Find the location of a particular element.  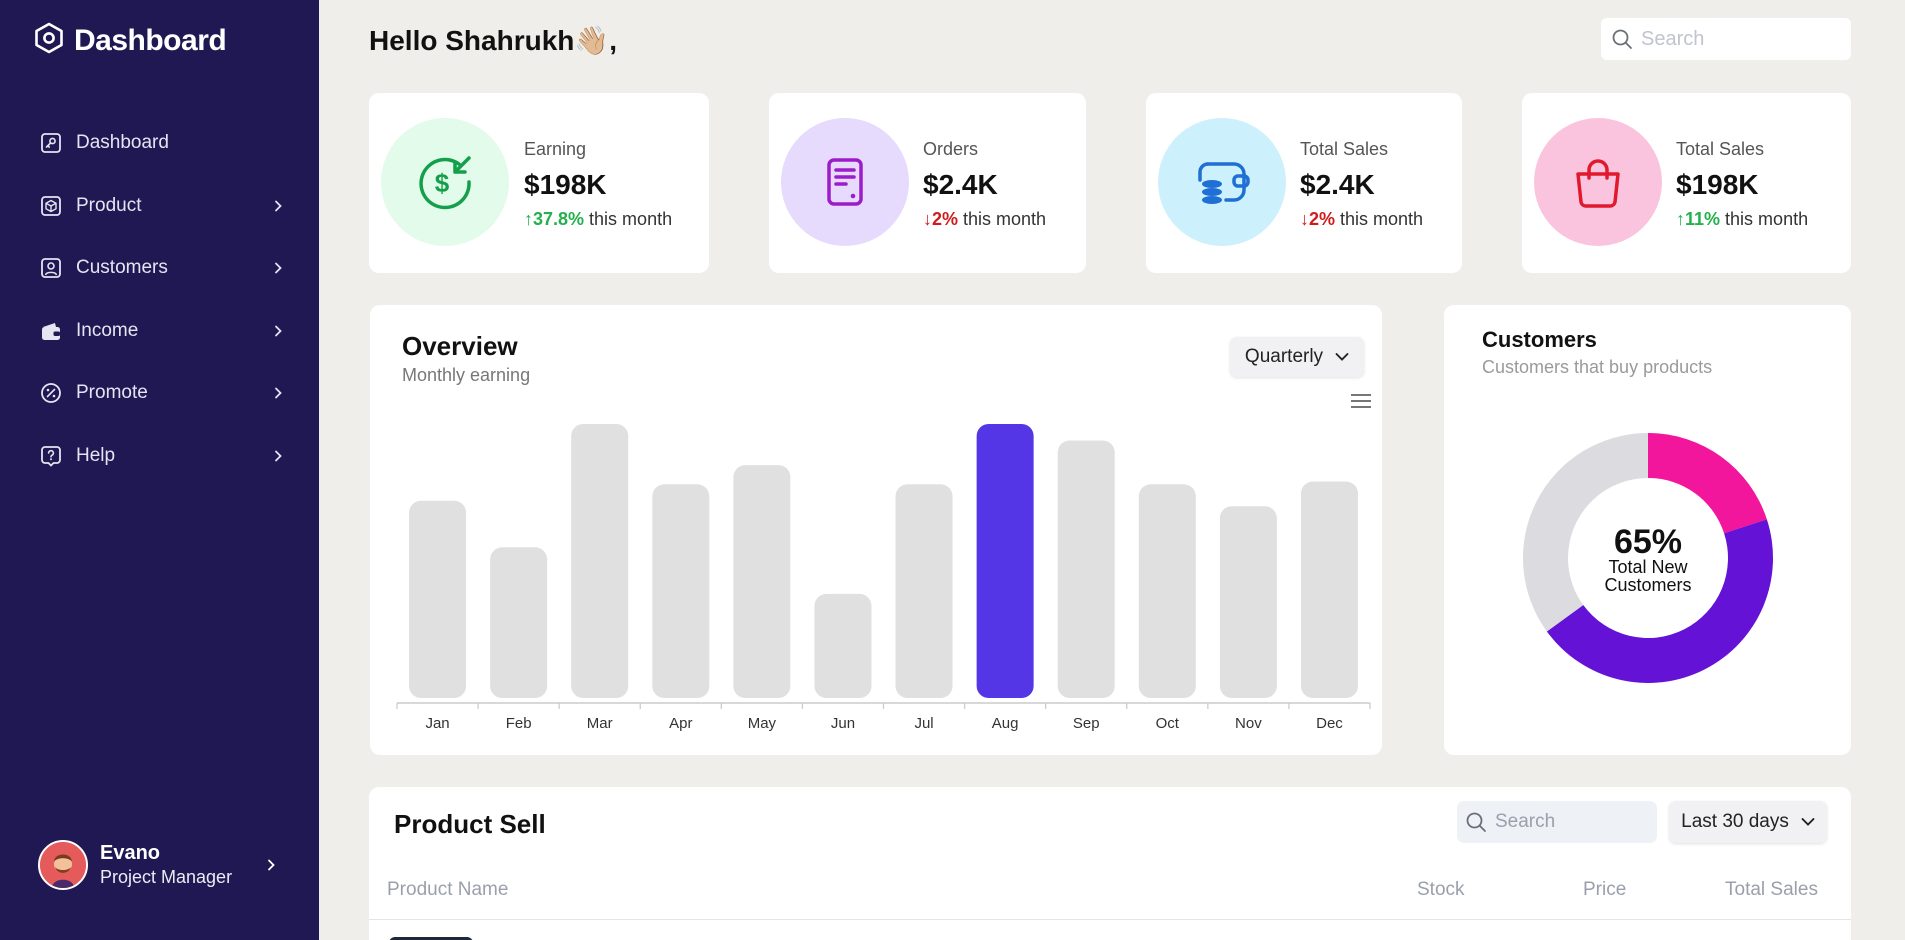

avatar is located at coordinates (63, 865).